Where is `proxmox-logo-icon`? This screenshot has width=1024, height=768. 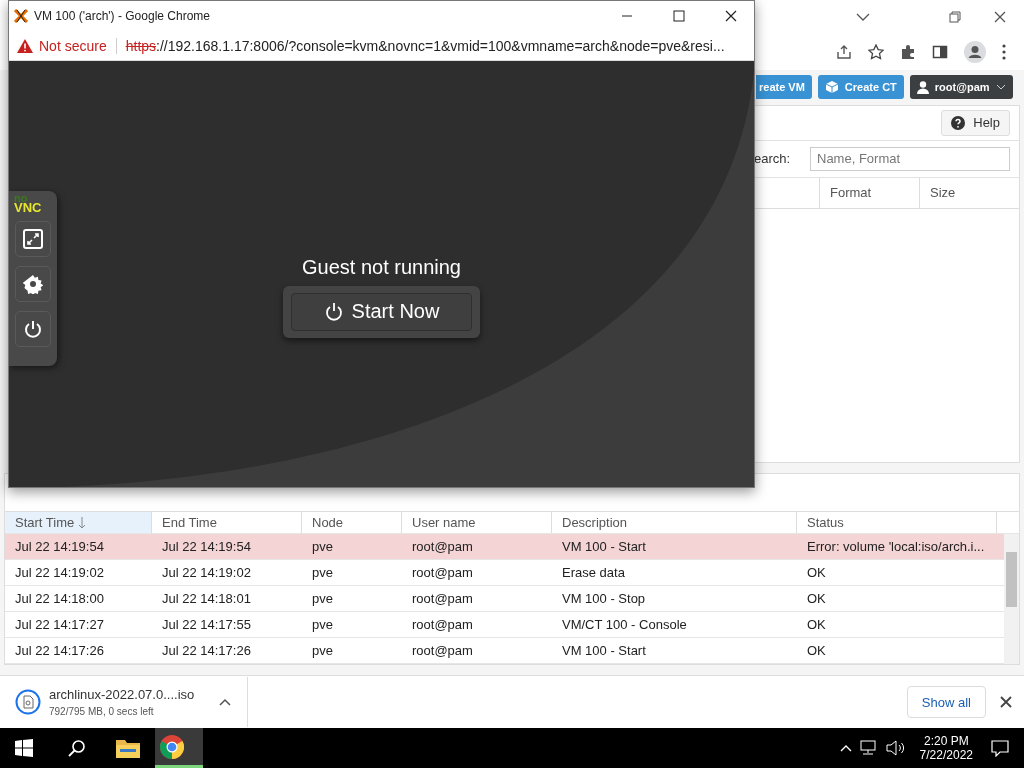 proxmox-logo-icon is located at coordinates (21, 16).